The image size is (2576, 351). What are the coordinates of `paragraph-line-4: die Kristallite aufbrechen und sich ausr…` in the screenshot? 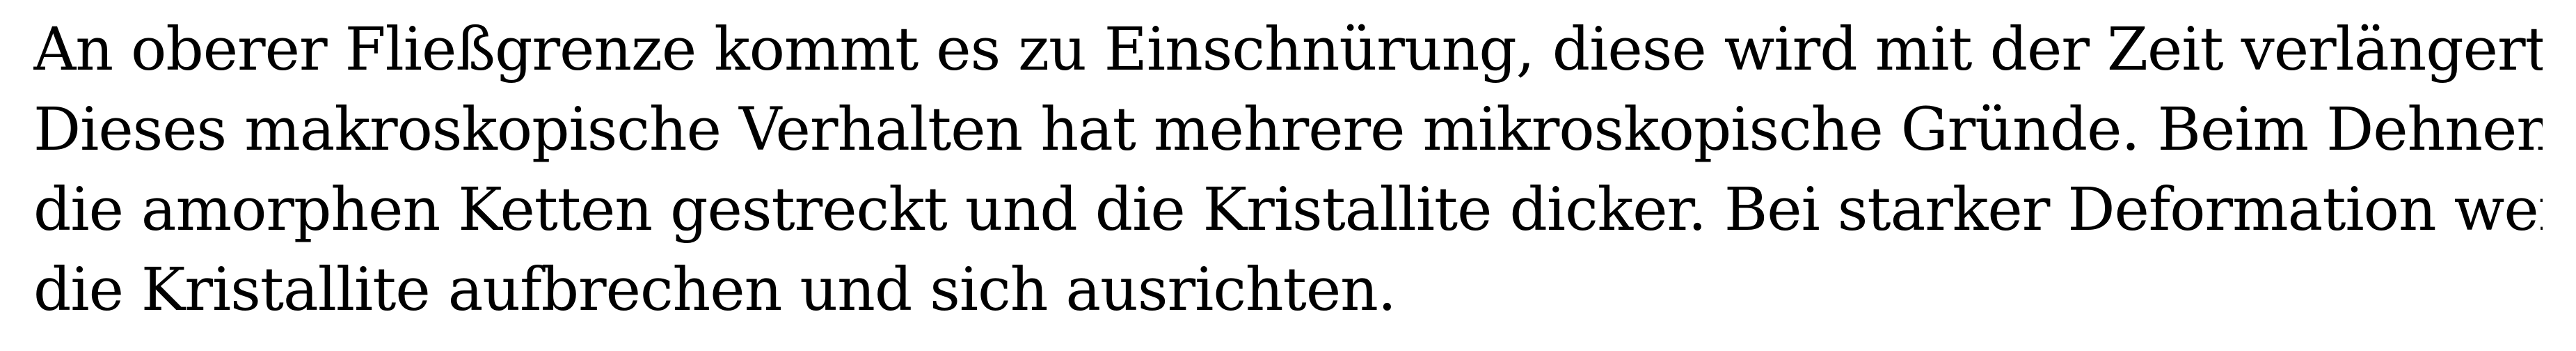 It's located at (715, 290).